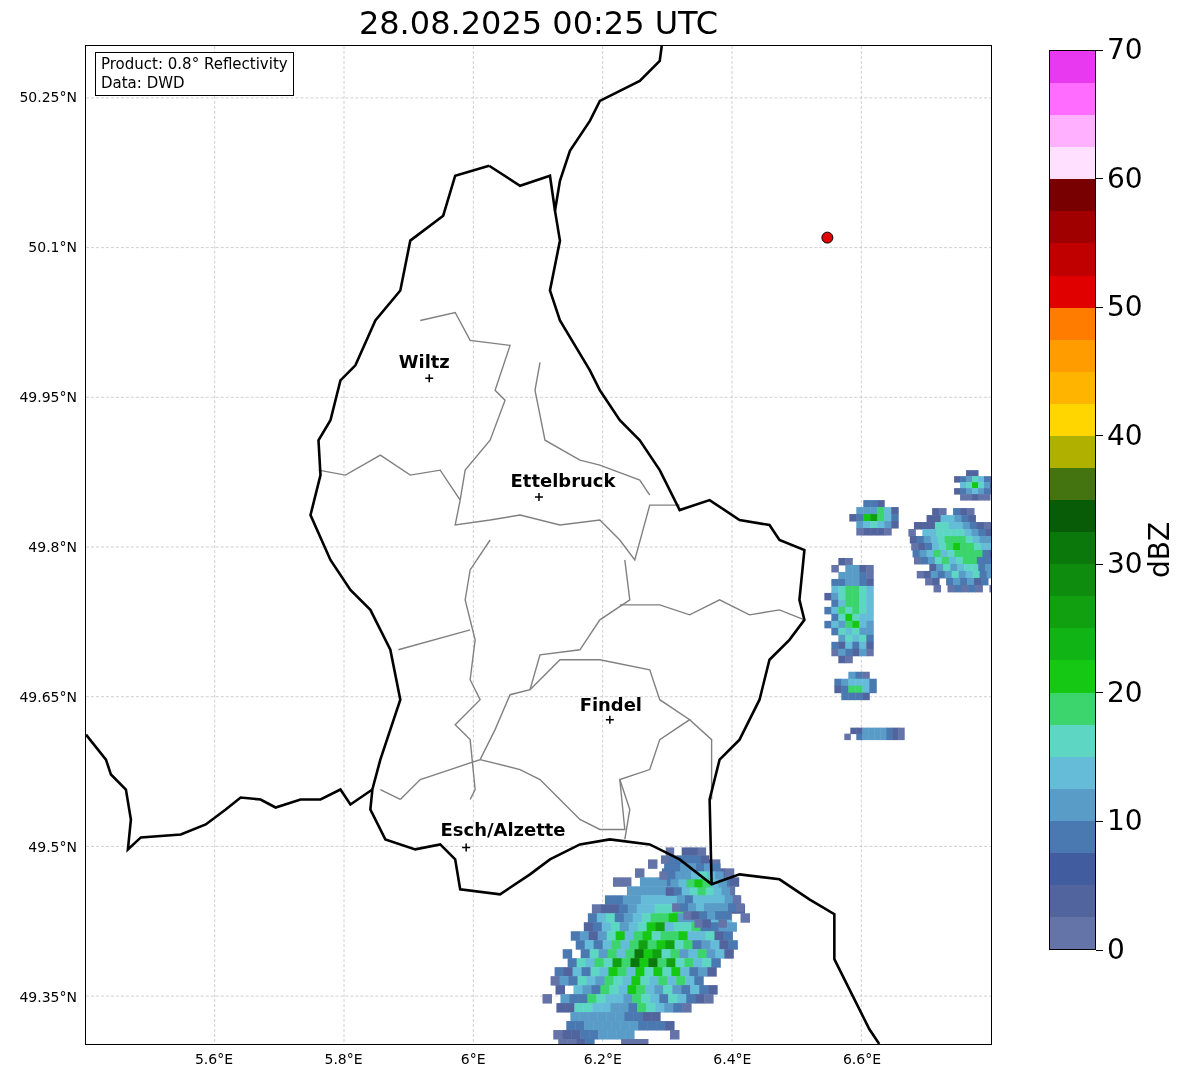  What do you see at coordinates (473, 1059) in the screenshot?
I see `longitude-label: 6°E` at bounding box center [473, 1059].